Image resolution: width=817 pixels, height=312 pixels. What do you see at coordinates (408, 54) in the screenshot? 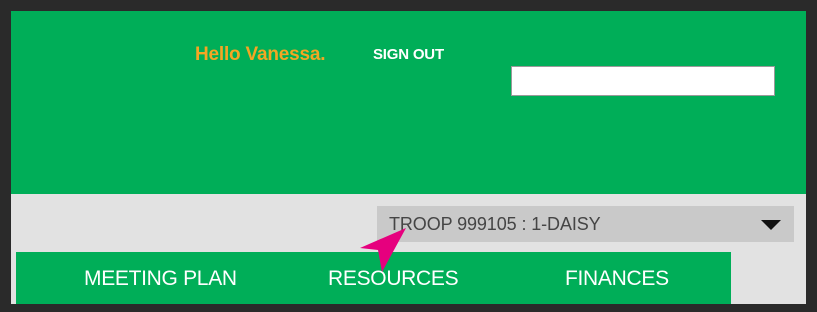
I see `sign-out-link: SIGN OUT` at bounding box center [408, 54].